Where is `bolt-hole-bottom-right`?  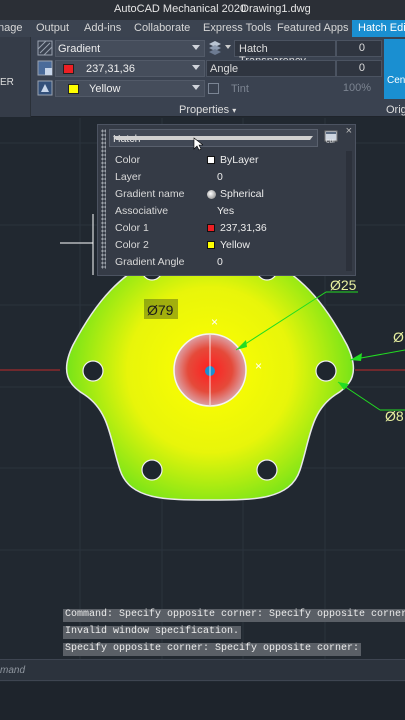 bolt-hole-bottom-right is located at coordinates (267, 470).